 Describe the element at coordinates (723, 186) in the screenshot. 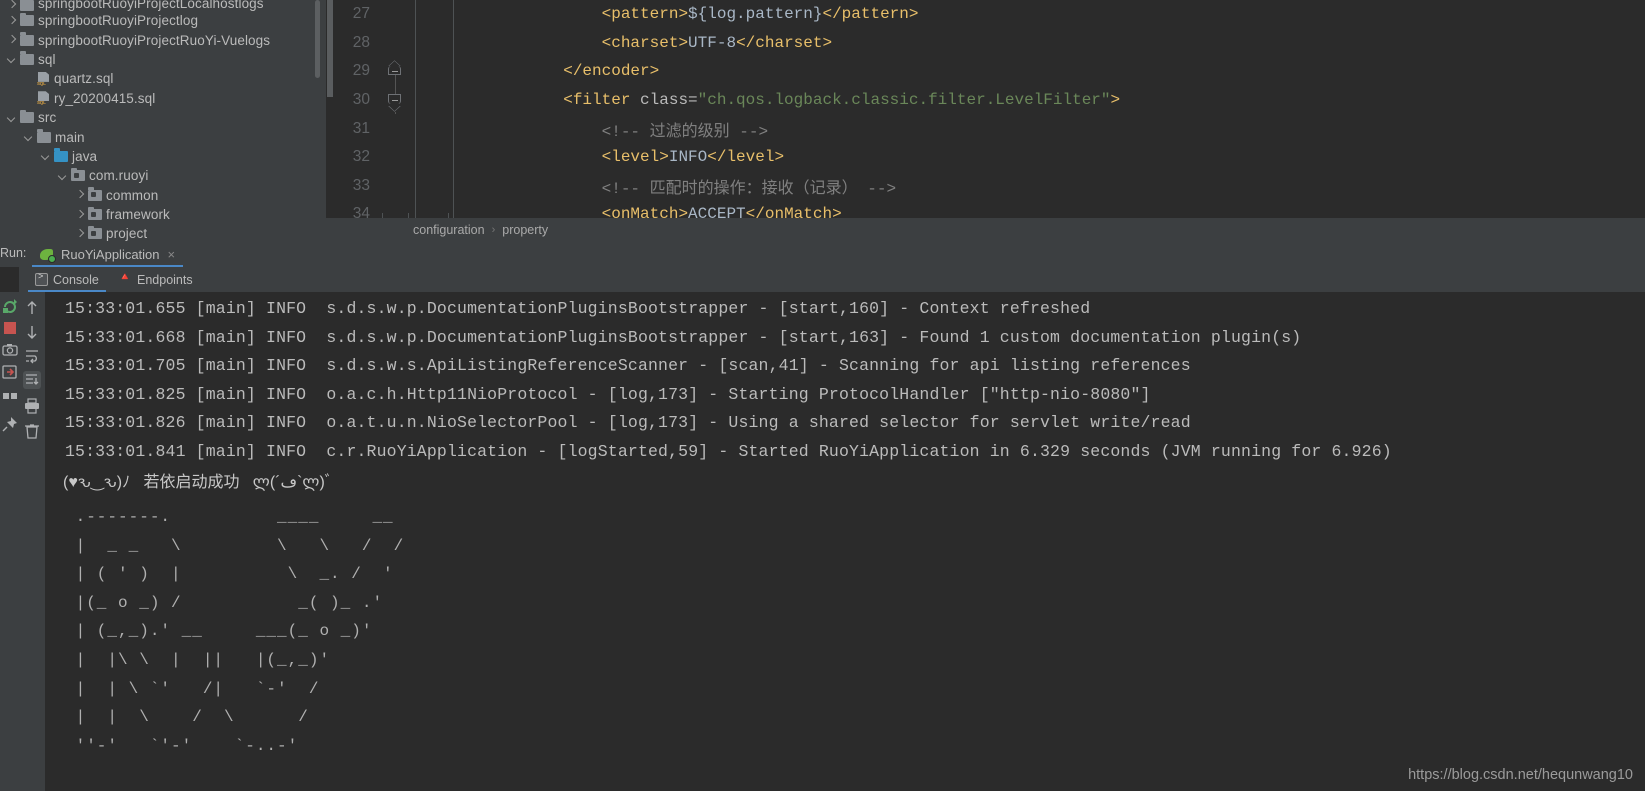

I see `code-line: 33 <!-- 匹配时的操作：接收（记录） -->` at that location.